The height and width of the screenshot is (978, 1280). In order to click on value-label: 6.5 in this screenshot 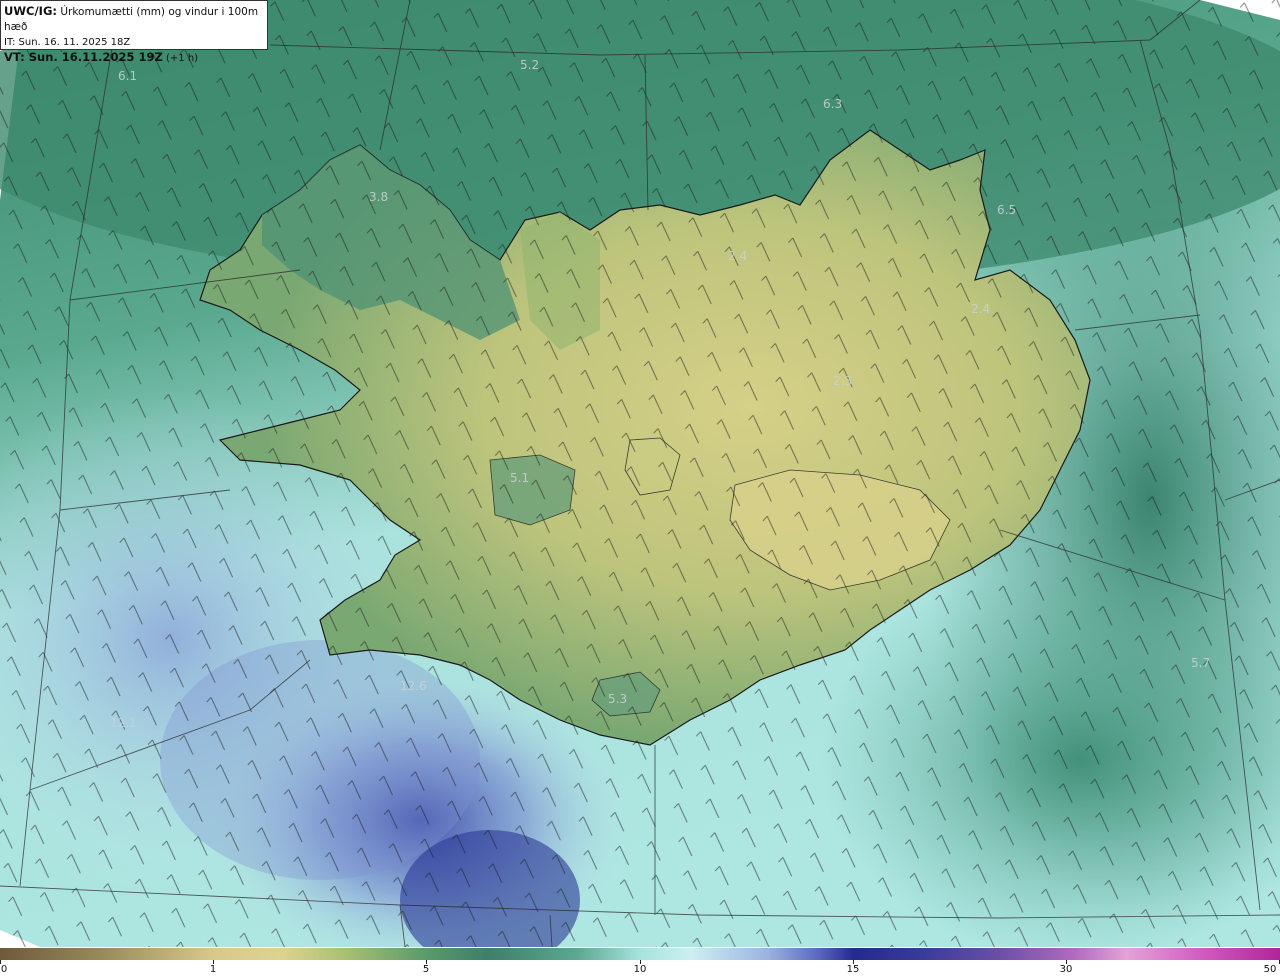, I will do `click(1006, 210)`.